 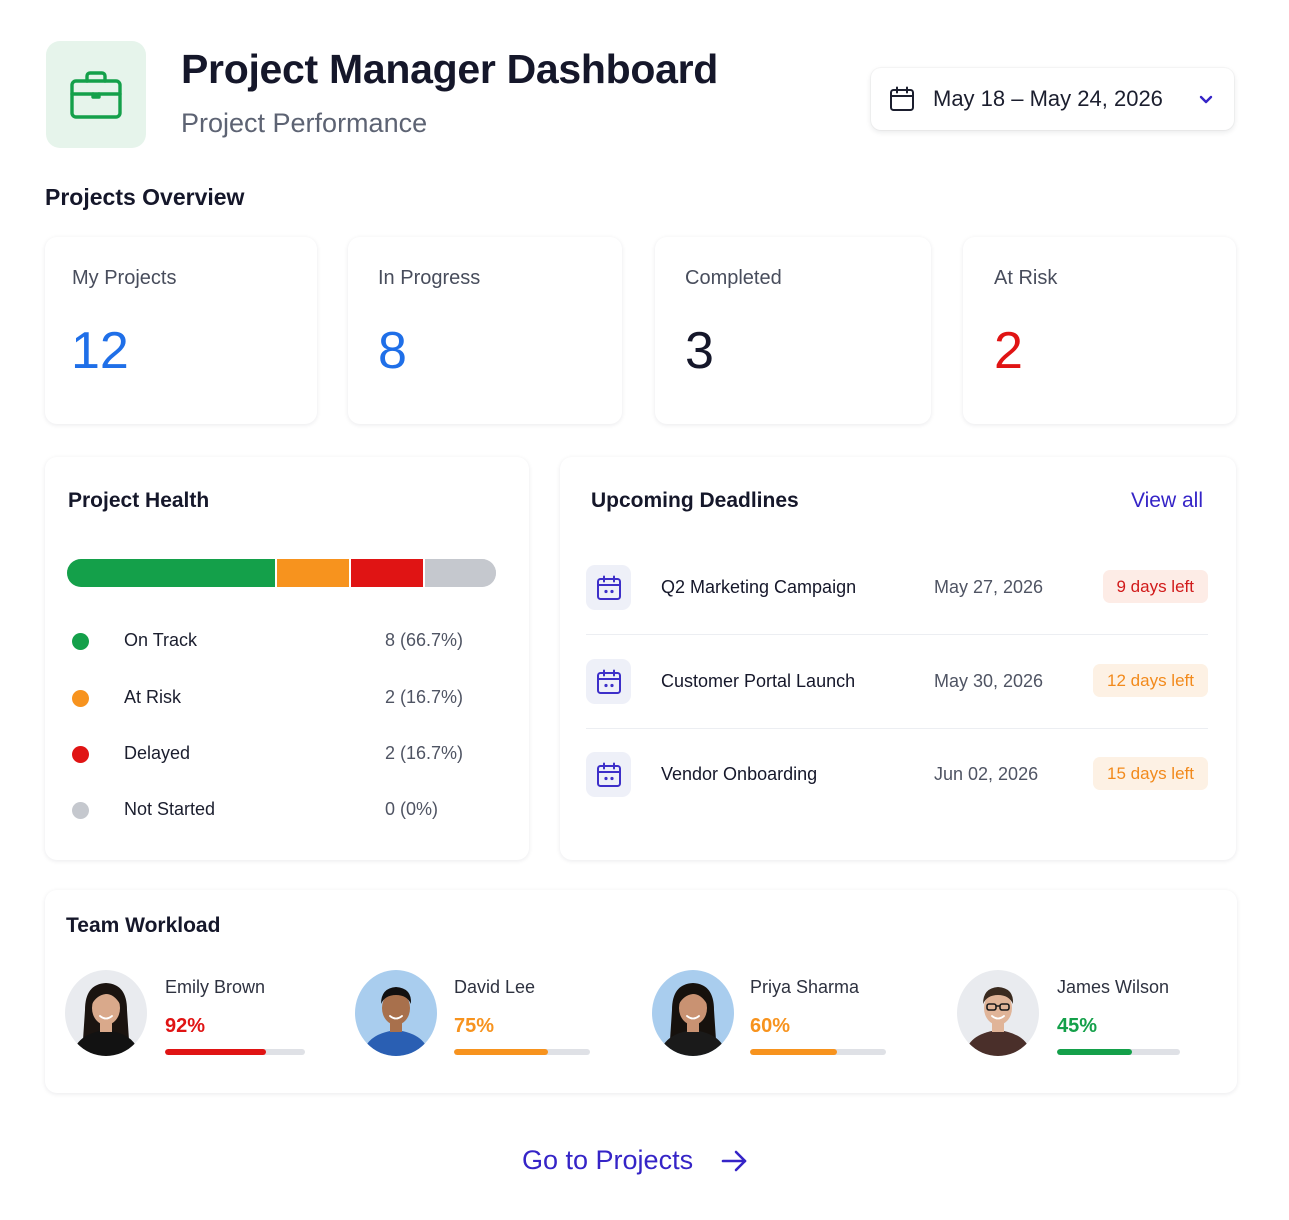 What do you see at coordinates (485, 330) in the screenshot?
I see `stat-card-in-progress: In Progress 8` at bounding box center [485, 330].